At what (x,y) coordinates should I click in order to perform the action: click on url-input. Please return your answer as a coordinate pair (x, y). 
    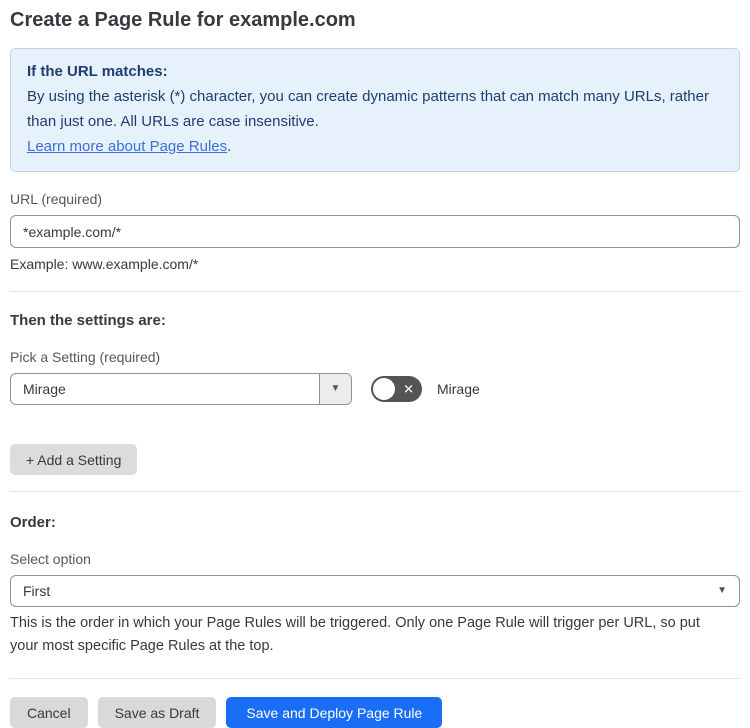
    Looking at the image, I should click on (375, 231).